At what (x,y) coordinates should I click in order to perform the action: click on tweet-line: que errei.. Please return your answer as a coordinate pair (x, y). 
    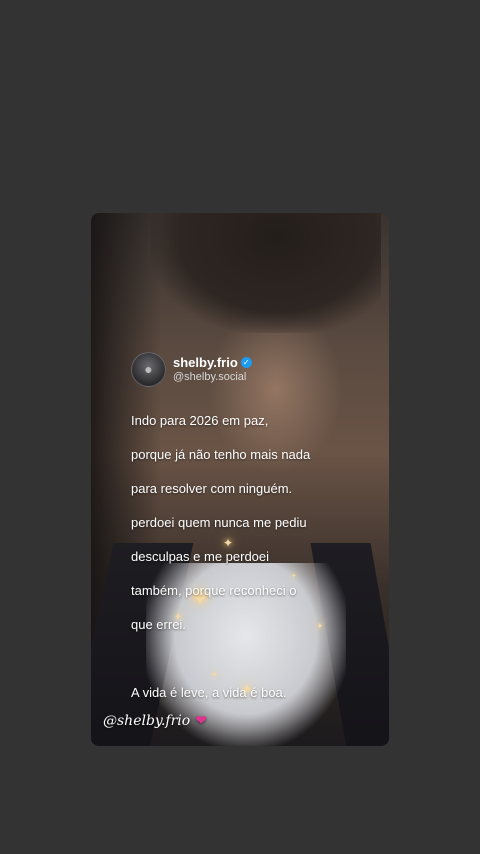
    Looking at the image, I should click on (158, 624).